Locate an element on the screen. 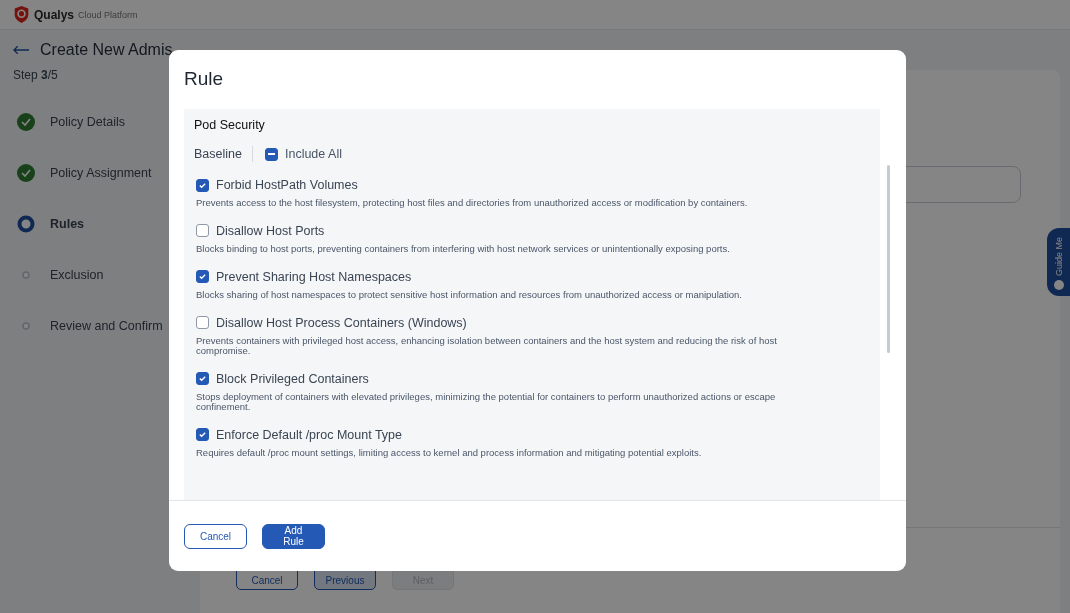 This screenshot has height=613, width=1070. rule-description: Requires default /proc mount settings, limiting access to kernel and process information and mitigating potential exploits. is located at coordinates (449, 452).